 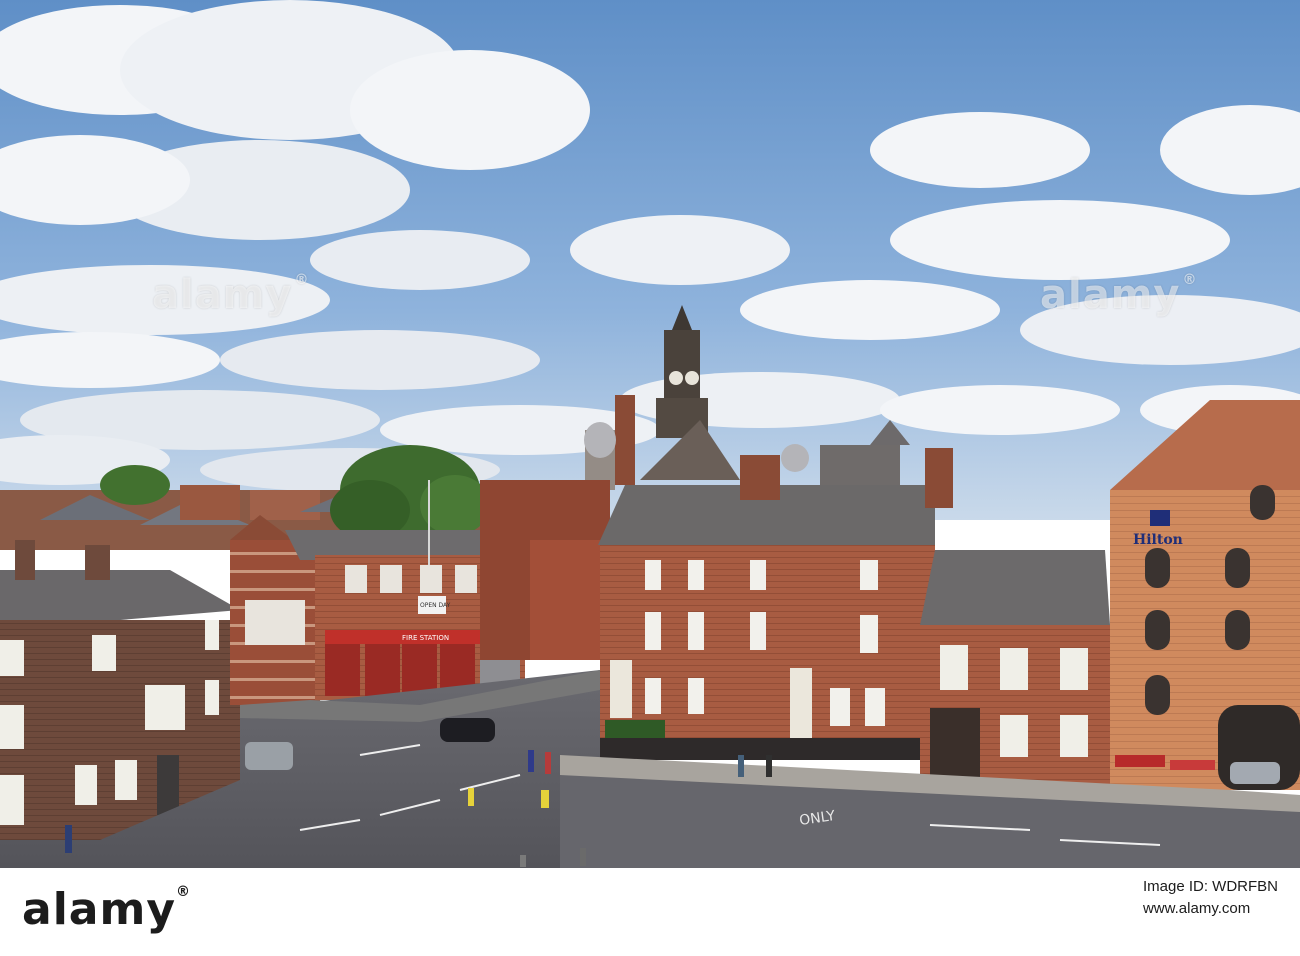 I want to click on georgian-townhouse, so click(x=775, y=604).